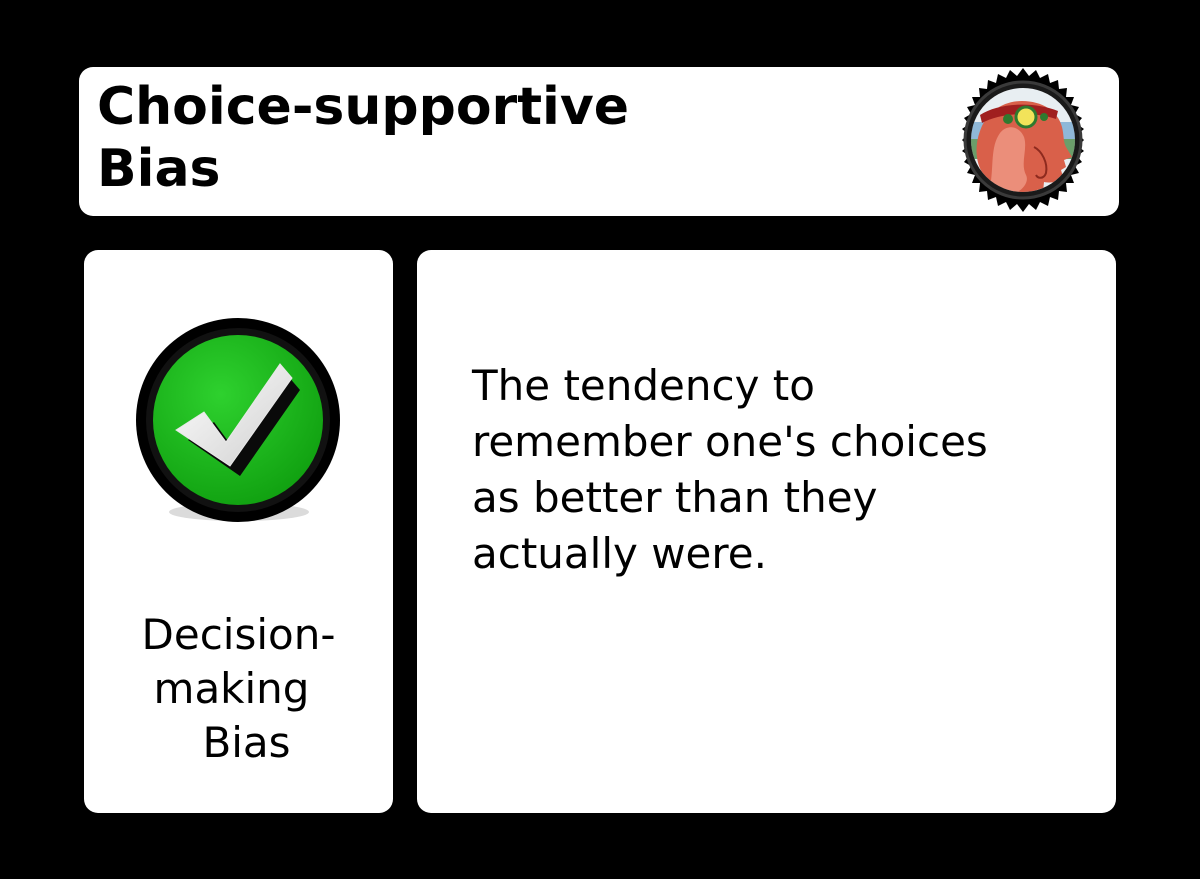  I want to click on title-panel: Choice-supportive Bias, so click(599, 141).